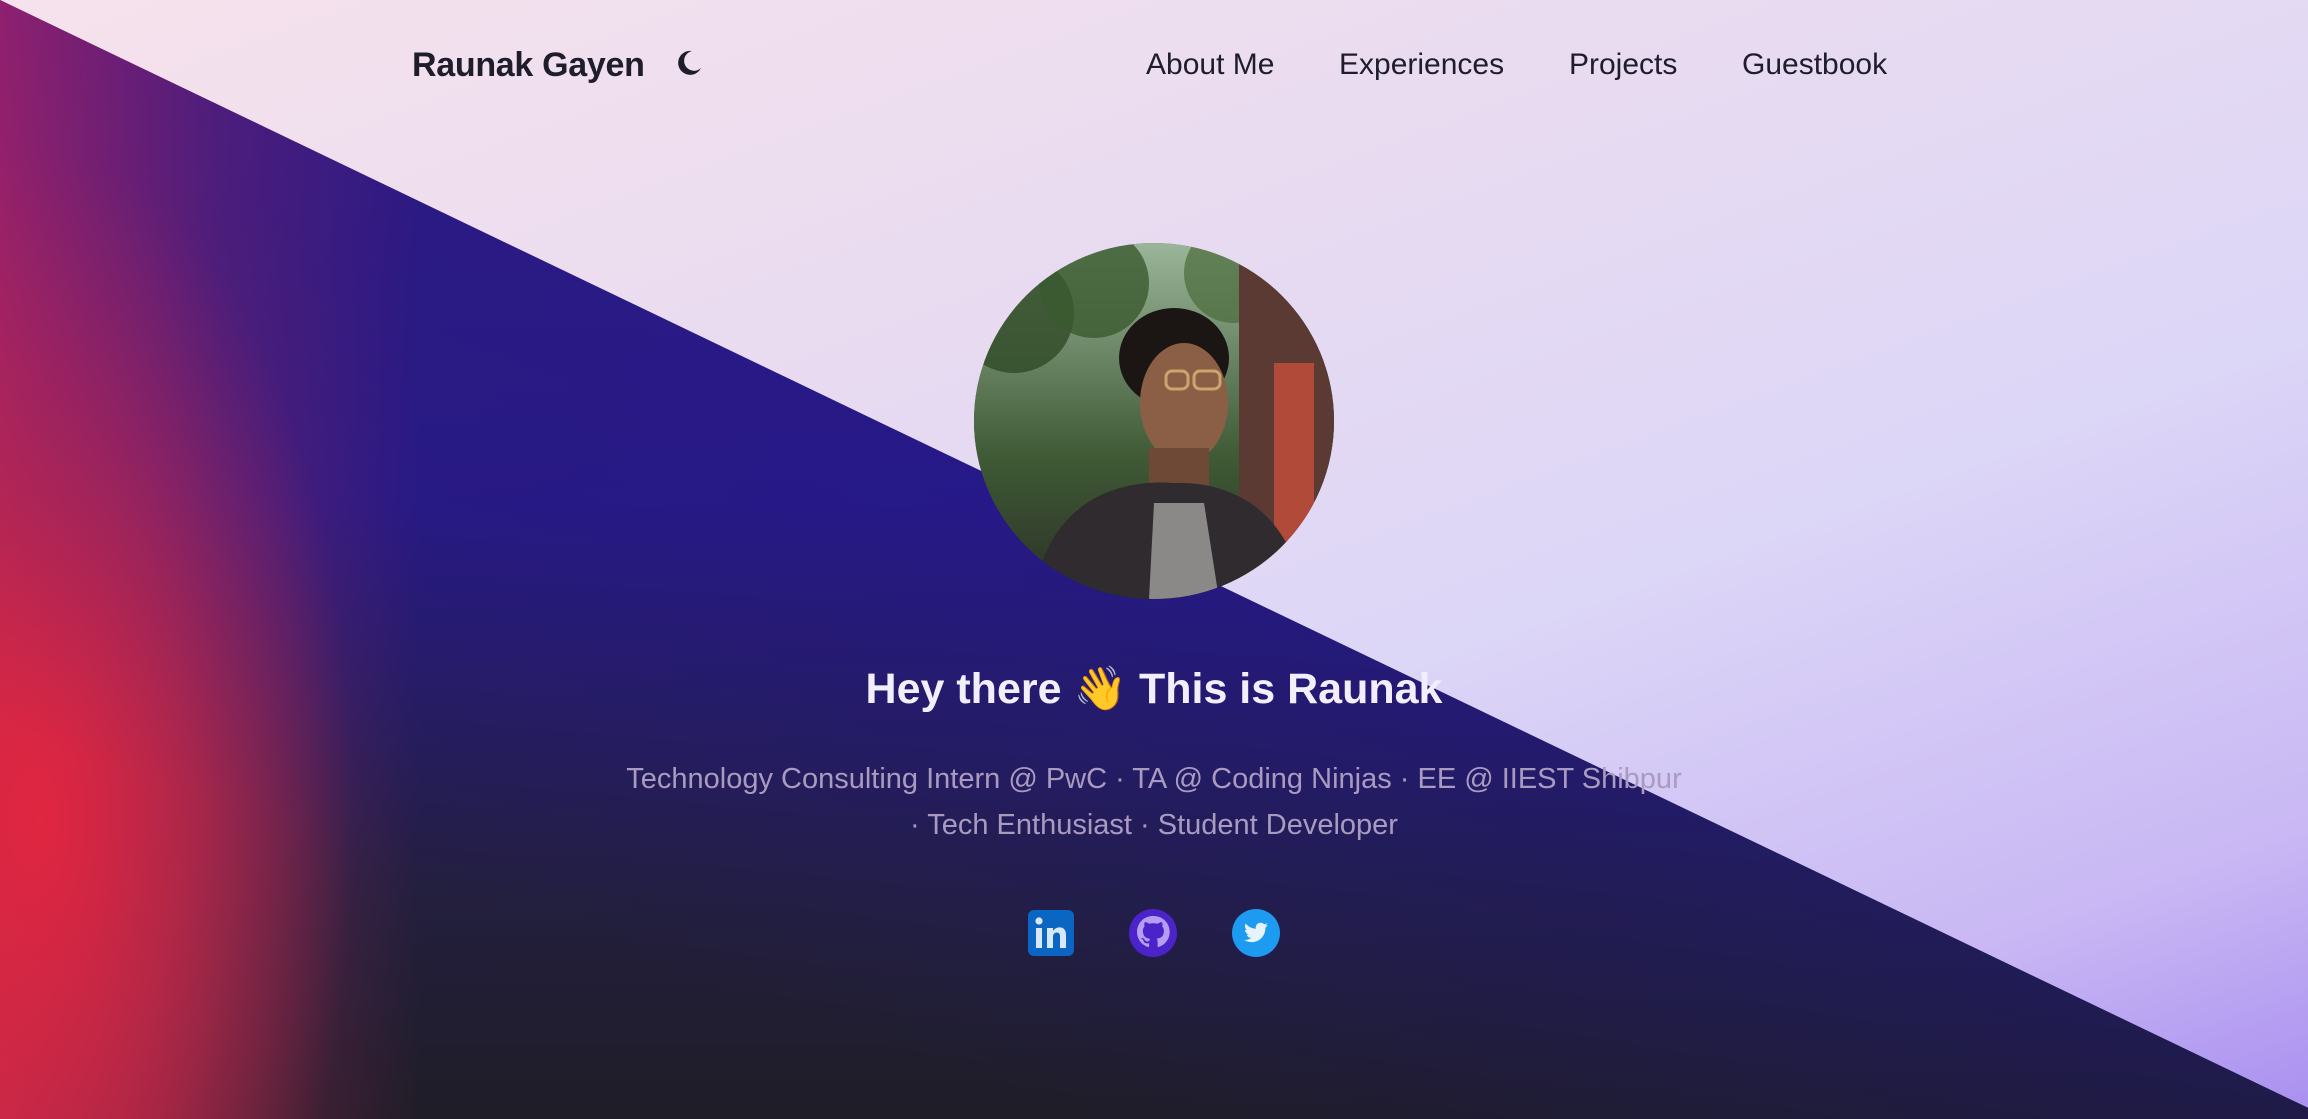 This screenshot has height=1119, width=2308. What do you see at coordinates (1814, 65) in the screenshot?
I see `nav-guestbook: Guestbook` at bounding box center [1814, 65].